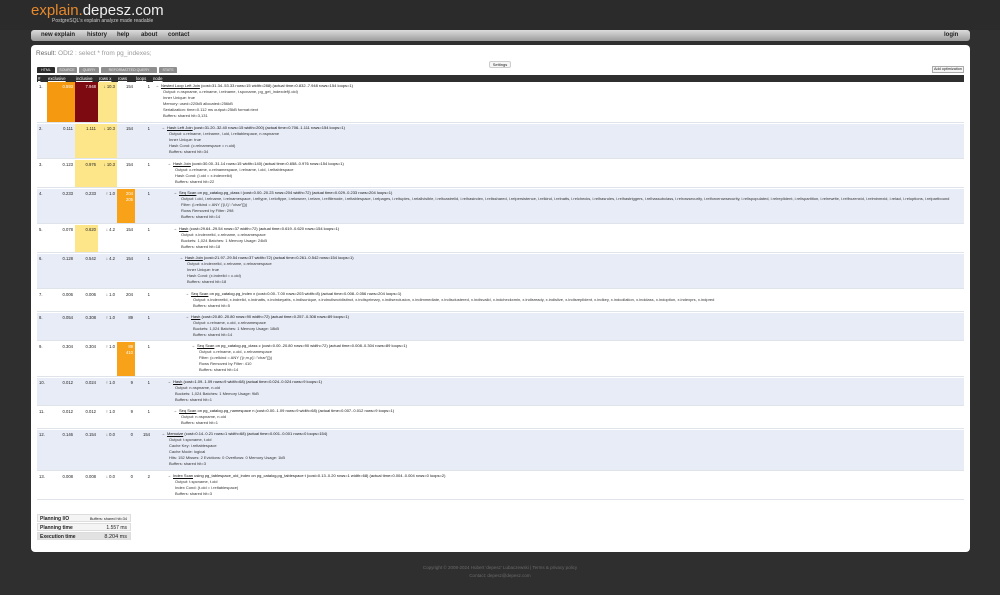 This screenshot has width=1000, height=595. I want to click on col-number: #, so click(42, 78).